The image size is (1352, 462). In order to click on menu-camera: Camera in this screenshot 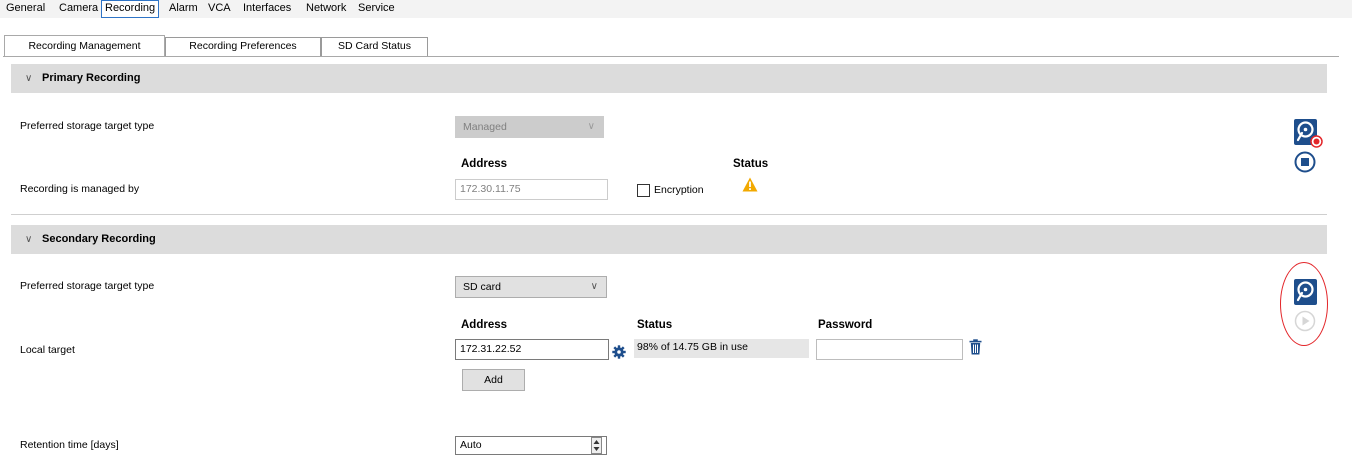, I will do `click(78, 9)`.